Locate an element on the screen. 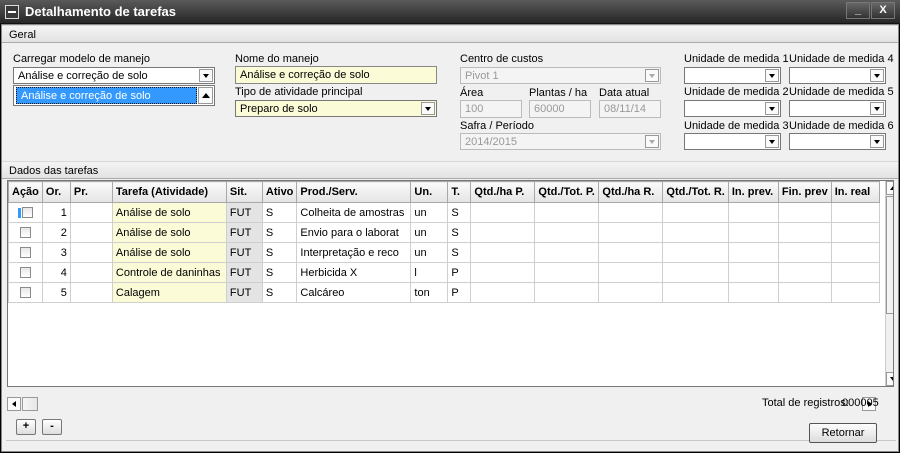  cell-or: 2 is located at coordinates (56, 232).